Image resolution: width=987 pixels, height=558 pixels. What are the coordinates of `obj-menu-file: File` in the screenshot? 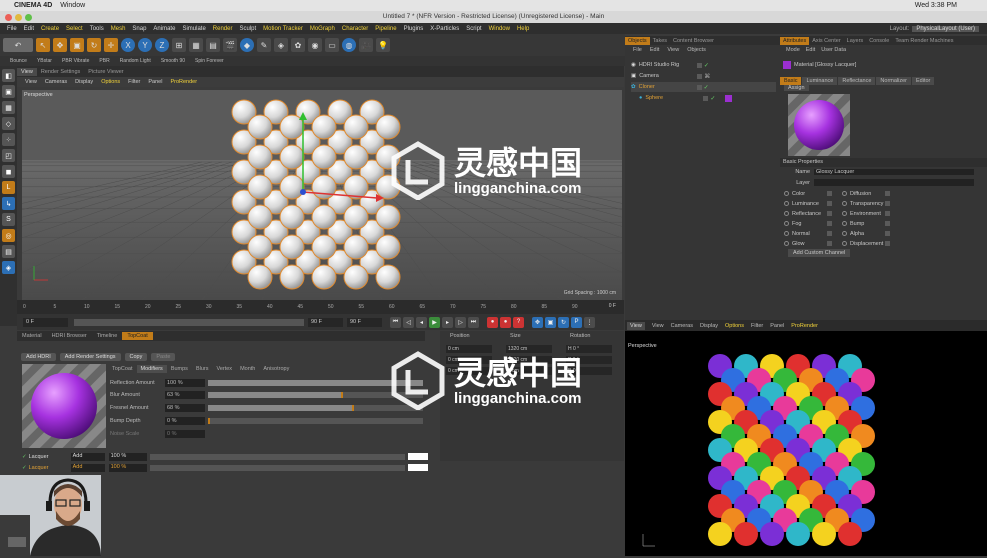 It's located at (637, 50).